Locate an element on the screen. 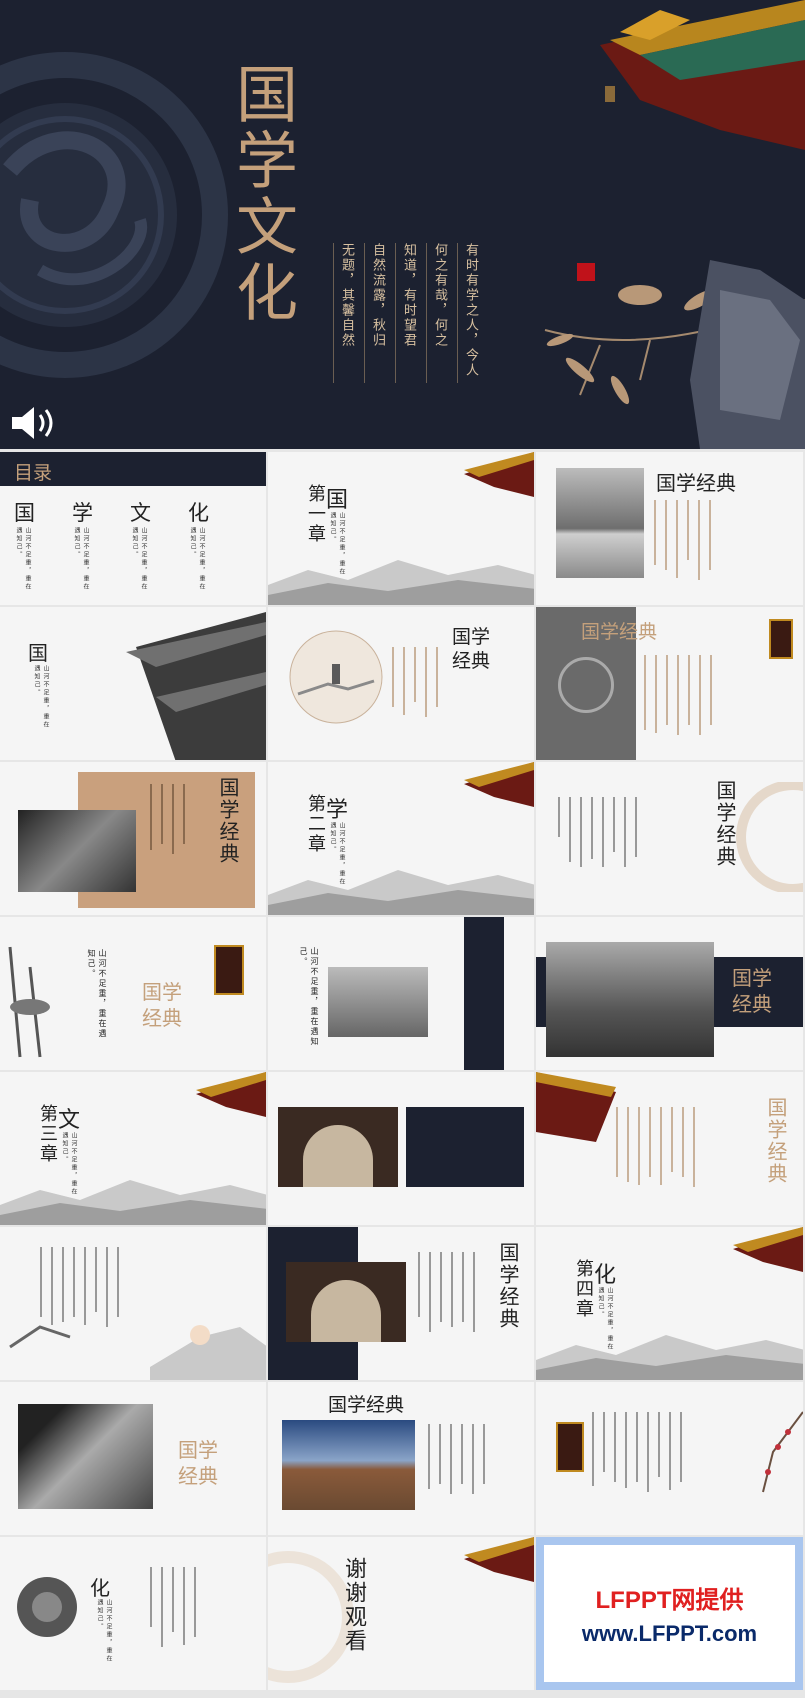  poem-line-5: 无题，其馨自然 is located at coordinates (344, 313).